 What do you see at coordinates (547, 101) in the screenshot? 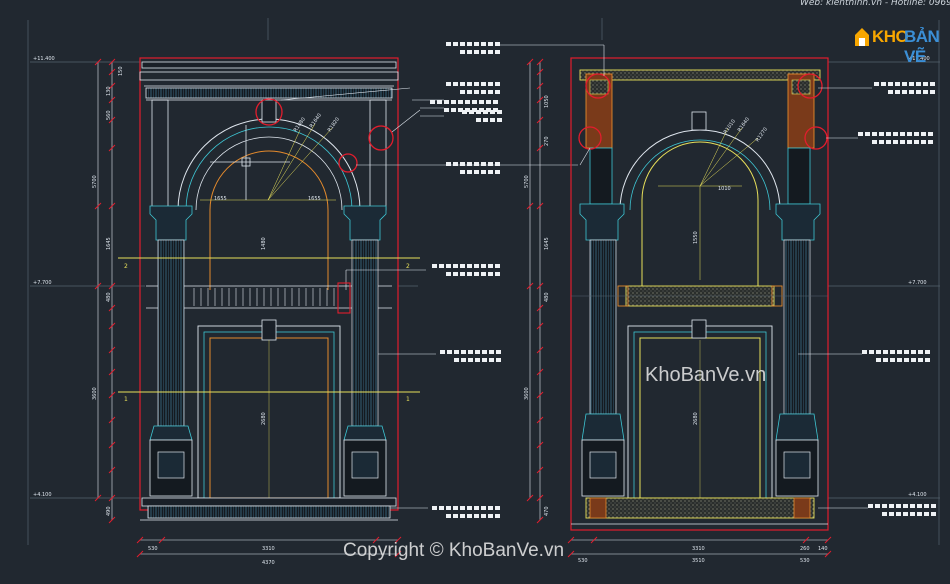
I see `right-vdim-1: 1050` at bounding box center [547, 101].